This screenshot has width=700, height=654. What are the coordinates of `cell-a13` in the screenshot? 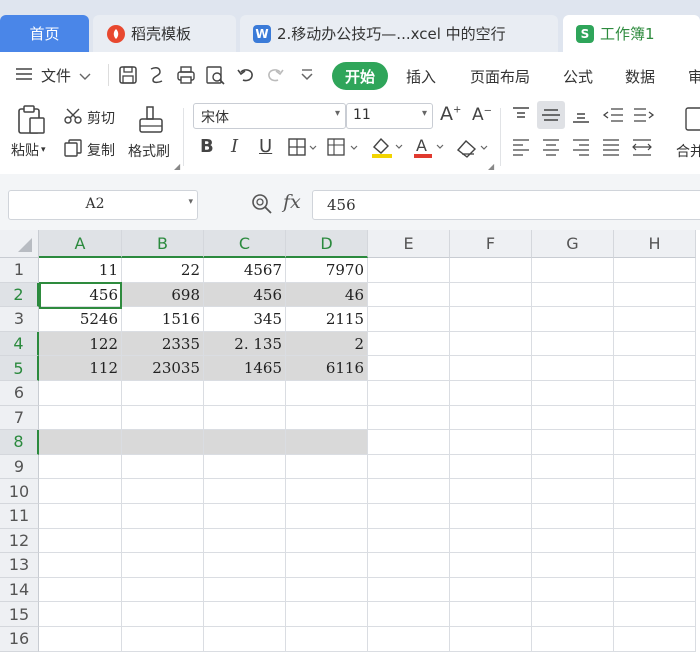 It's located at (80, 565).